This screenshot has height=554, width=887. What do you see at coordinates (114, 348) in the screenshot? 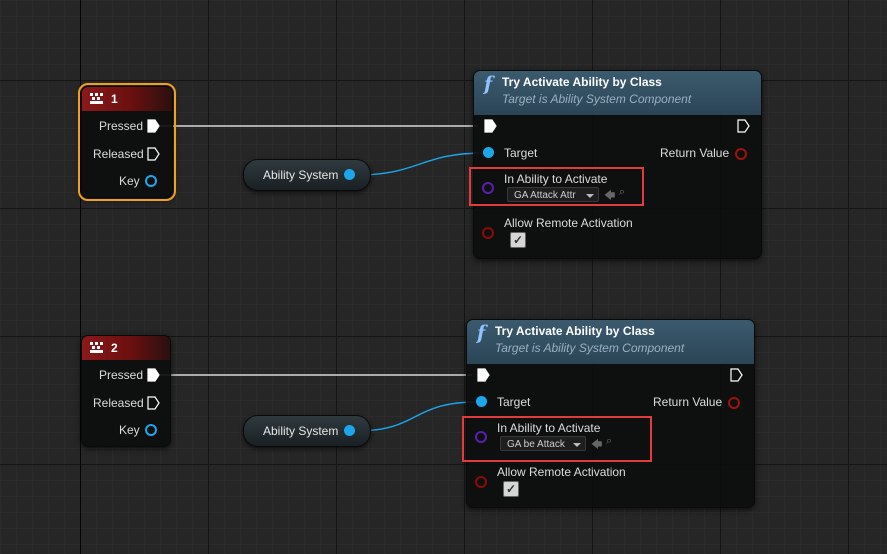
I see `key-node-title: 2` at bounding box center [114, 348].